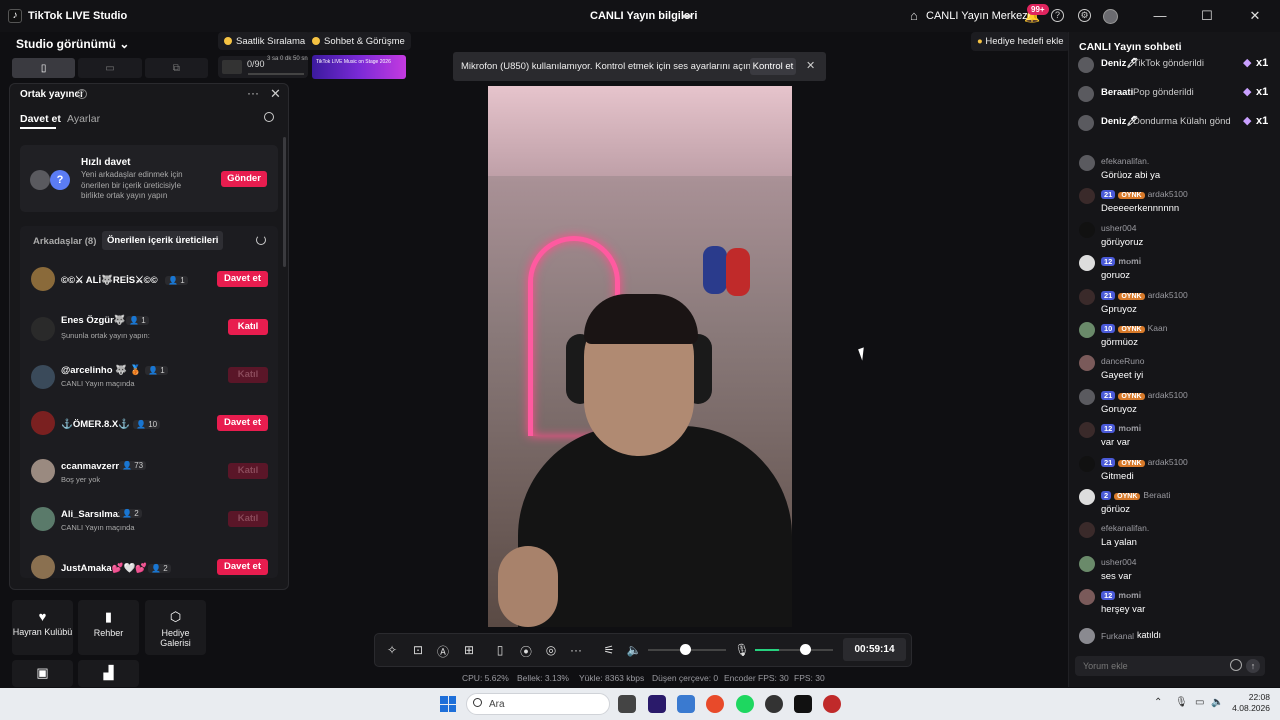  What do you see at coordinates (687, 16) in the screenshot?
I see `share-icon: ➦` at bounding box center [687, 16].